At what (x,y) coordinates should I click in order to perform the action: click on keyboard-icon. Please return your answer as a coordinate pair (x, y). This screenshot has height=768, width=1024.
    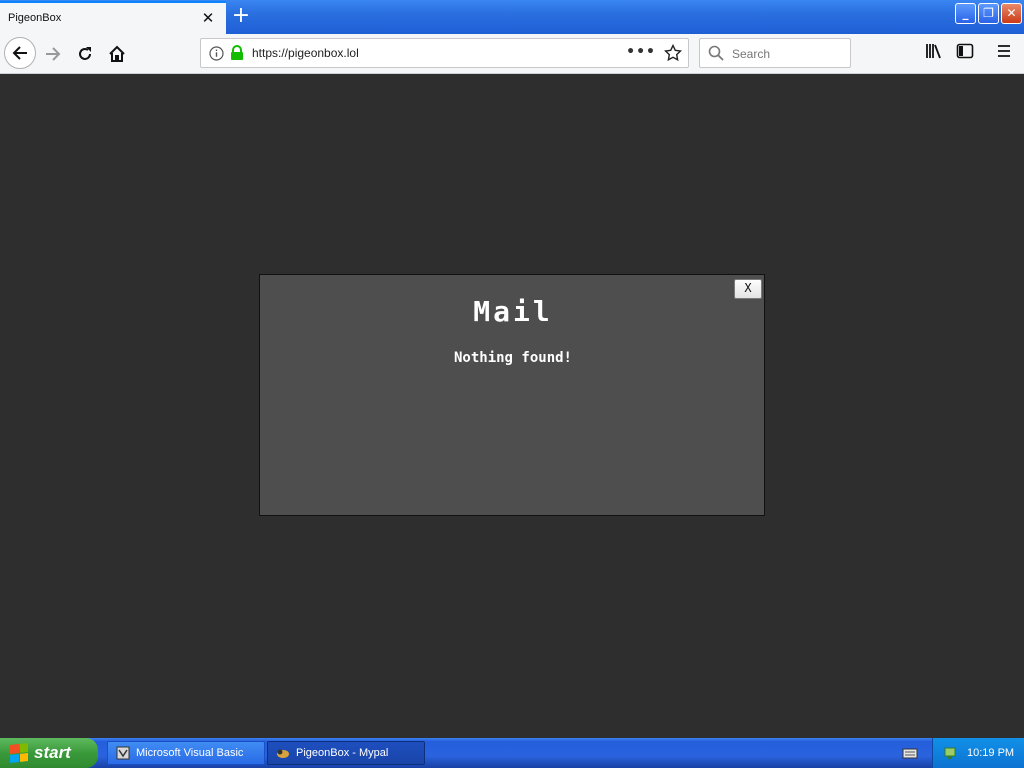
    Looking at the image, I should click on (910, 753).